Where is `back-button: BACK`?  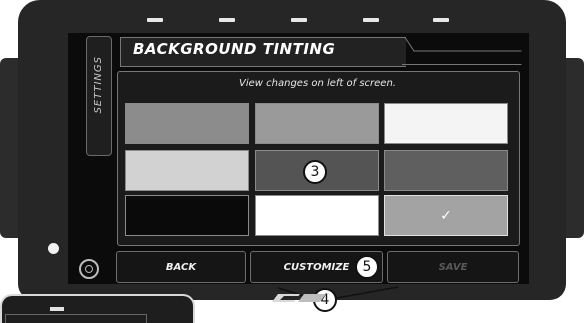
back-button: BACK is located at coordinates (181, 267).